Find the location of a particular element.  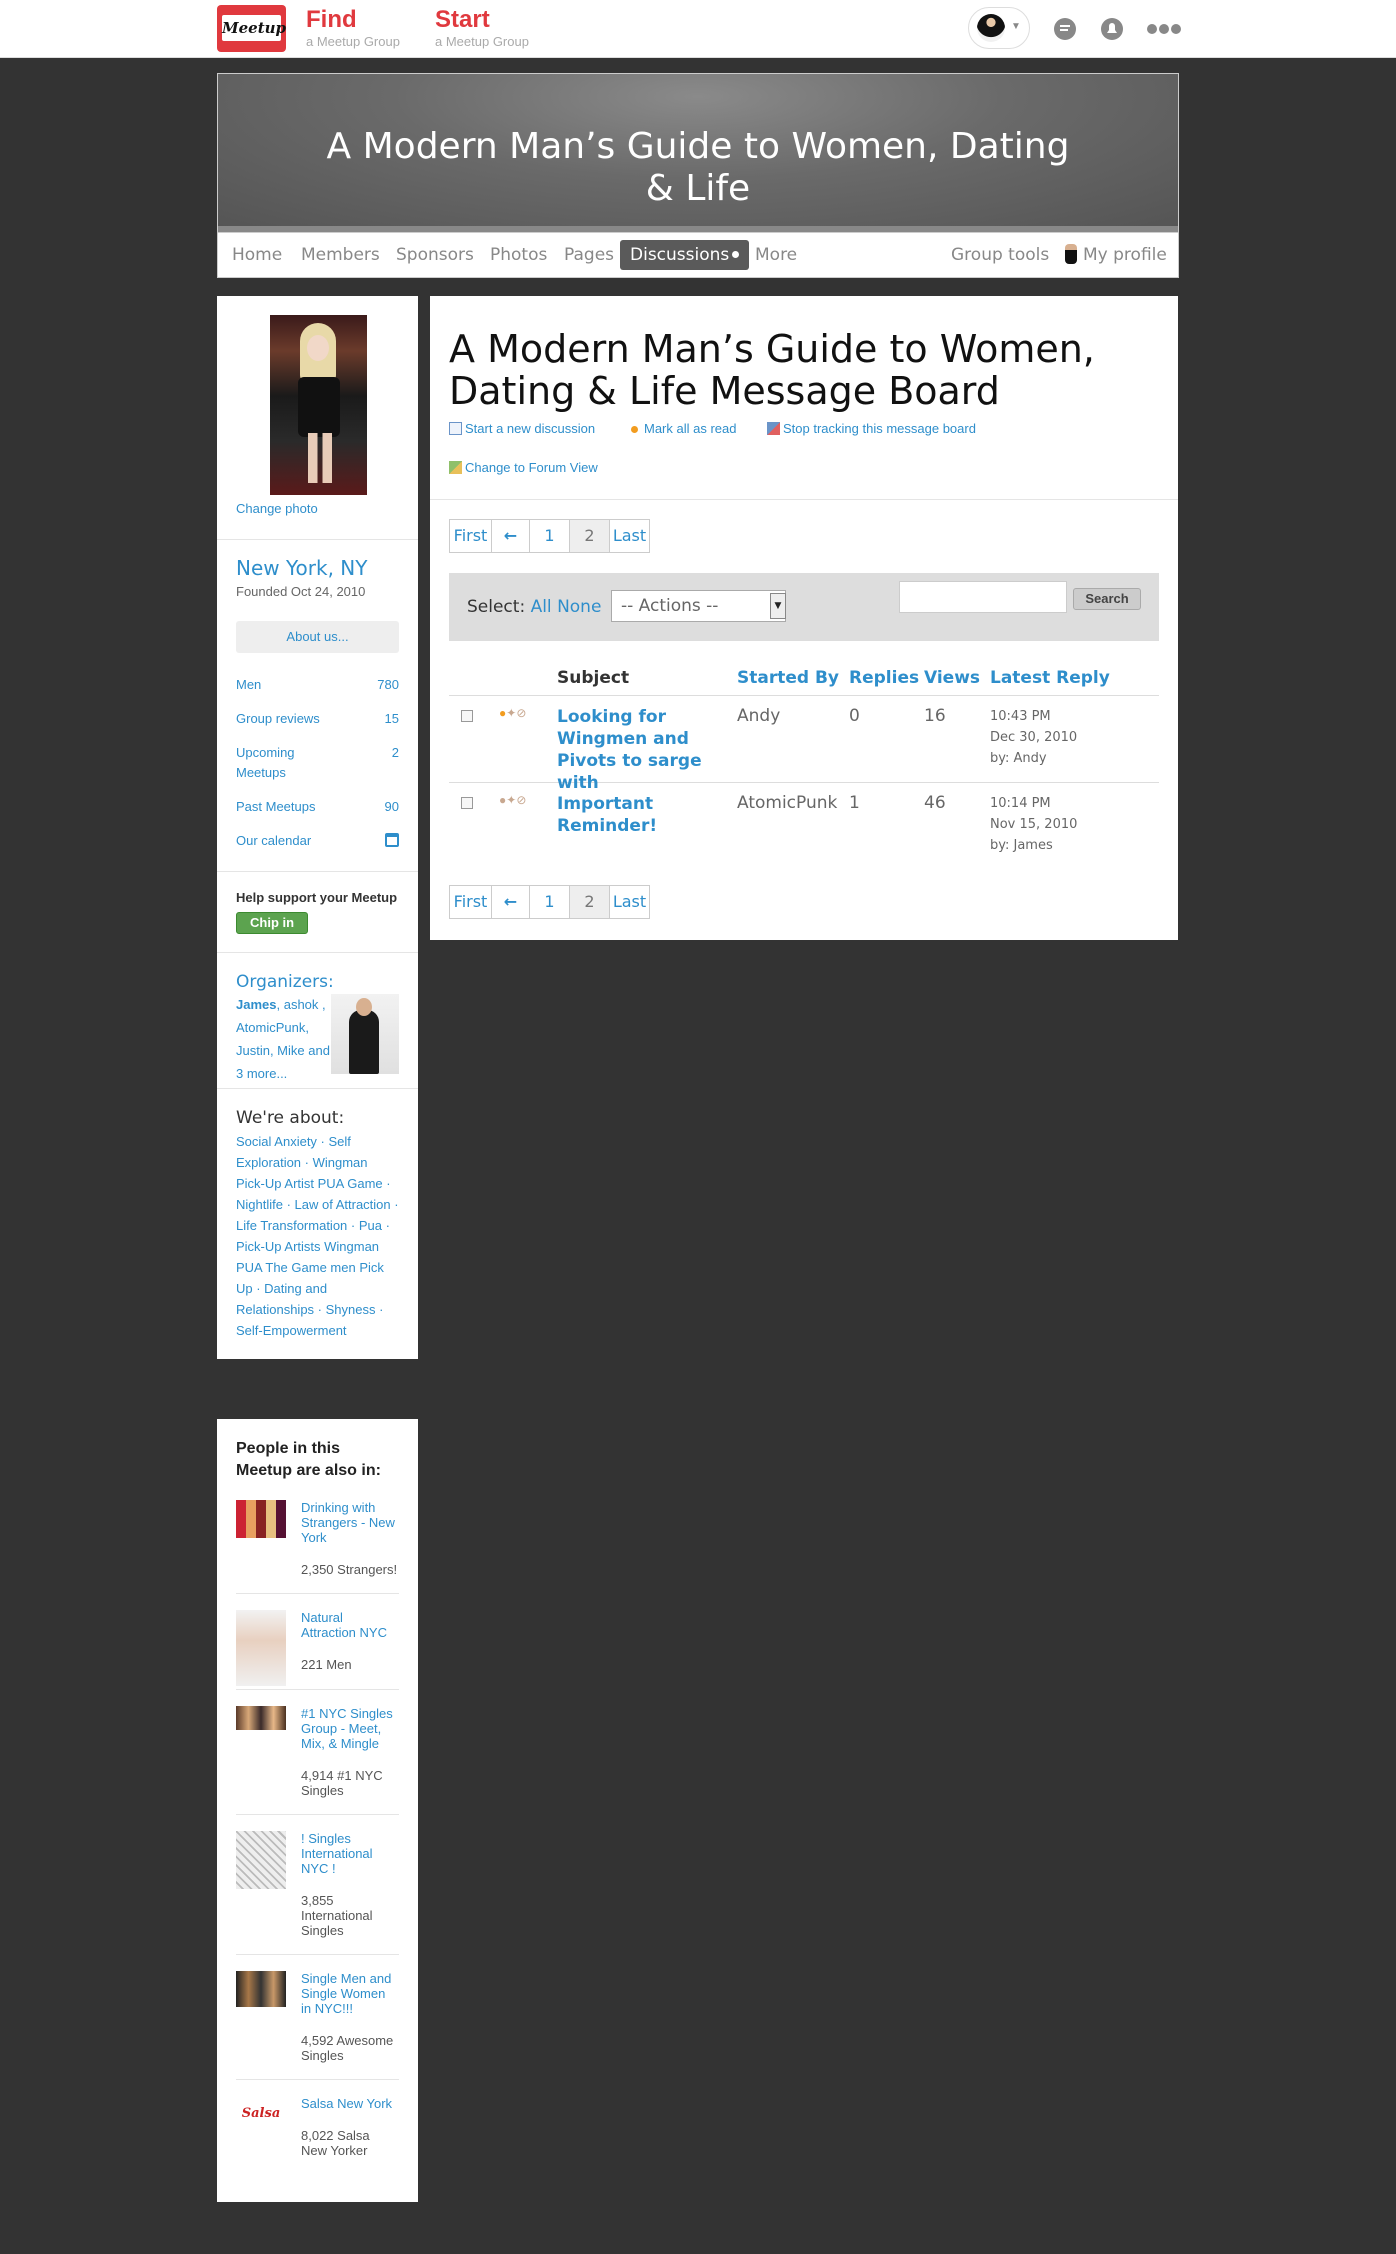

notifications-icon is located at coordinates (1112, 29).